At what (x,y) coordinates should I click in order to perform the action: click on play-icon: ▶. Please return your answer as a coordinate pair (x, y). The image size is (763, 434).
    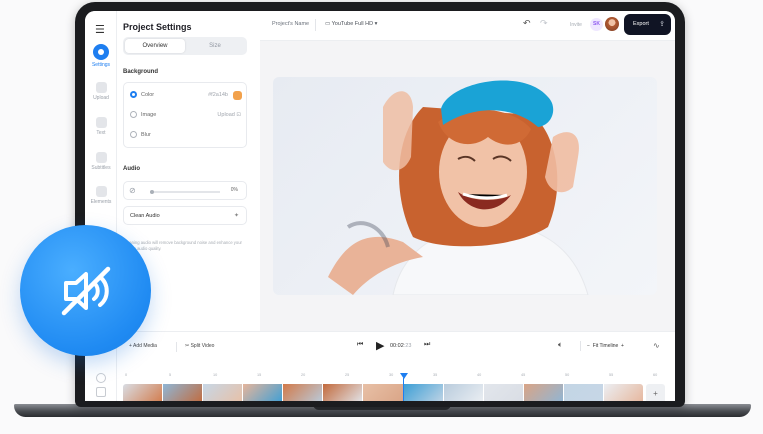
    Looking at the image, I should click on (380, 345).